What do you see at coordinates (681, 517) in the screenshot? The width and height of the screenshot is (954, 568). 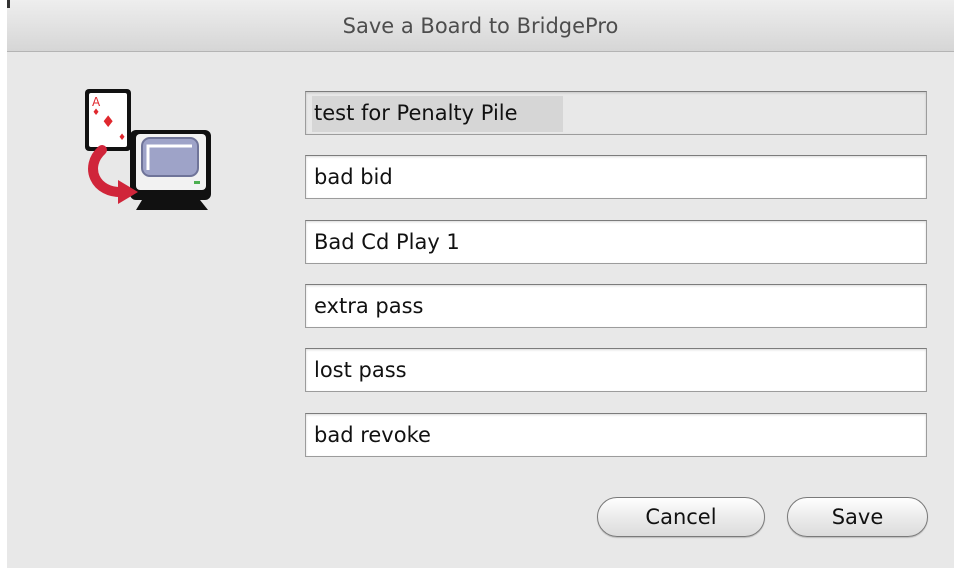 I see `cancel-button: Cancel` at bounding box center [681, 517].